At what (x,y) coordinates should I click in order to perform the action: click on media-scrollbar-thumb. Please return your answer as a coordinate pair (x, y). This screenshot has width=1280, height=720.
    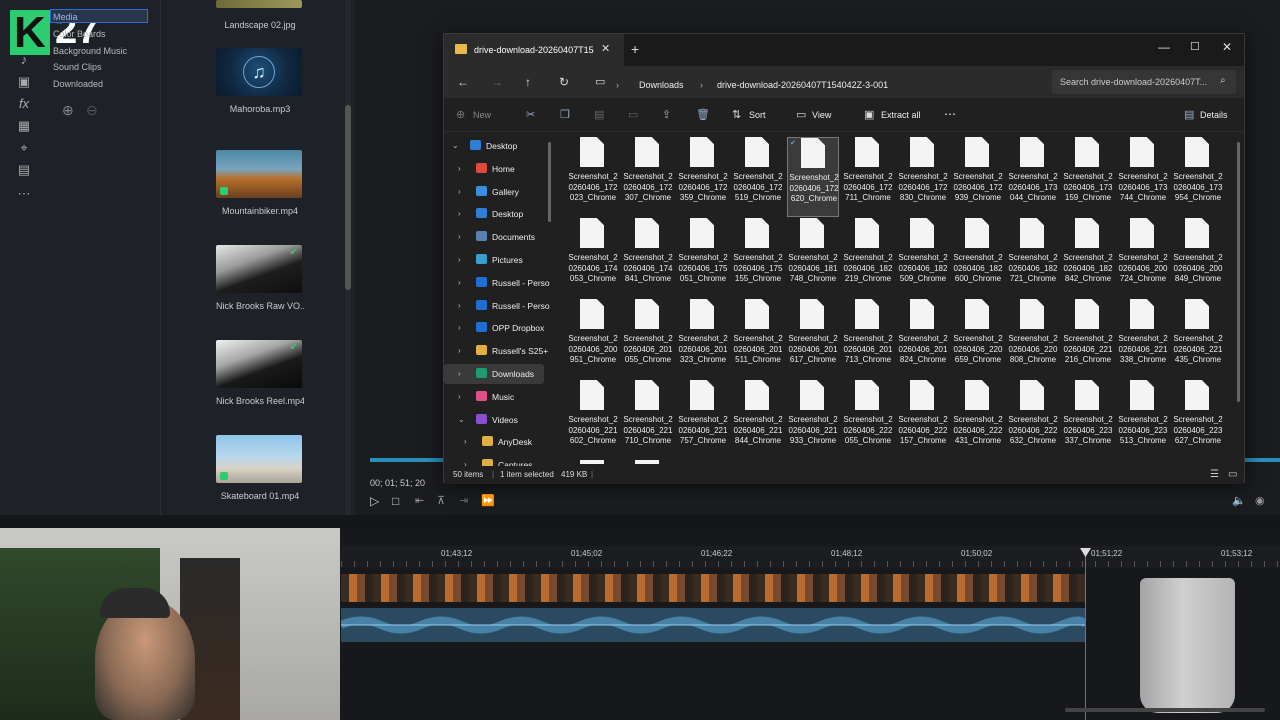
    Looking at the image, I should click on (348, 197).